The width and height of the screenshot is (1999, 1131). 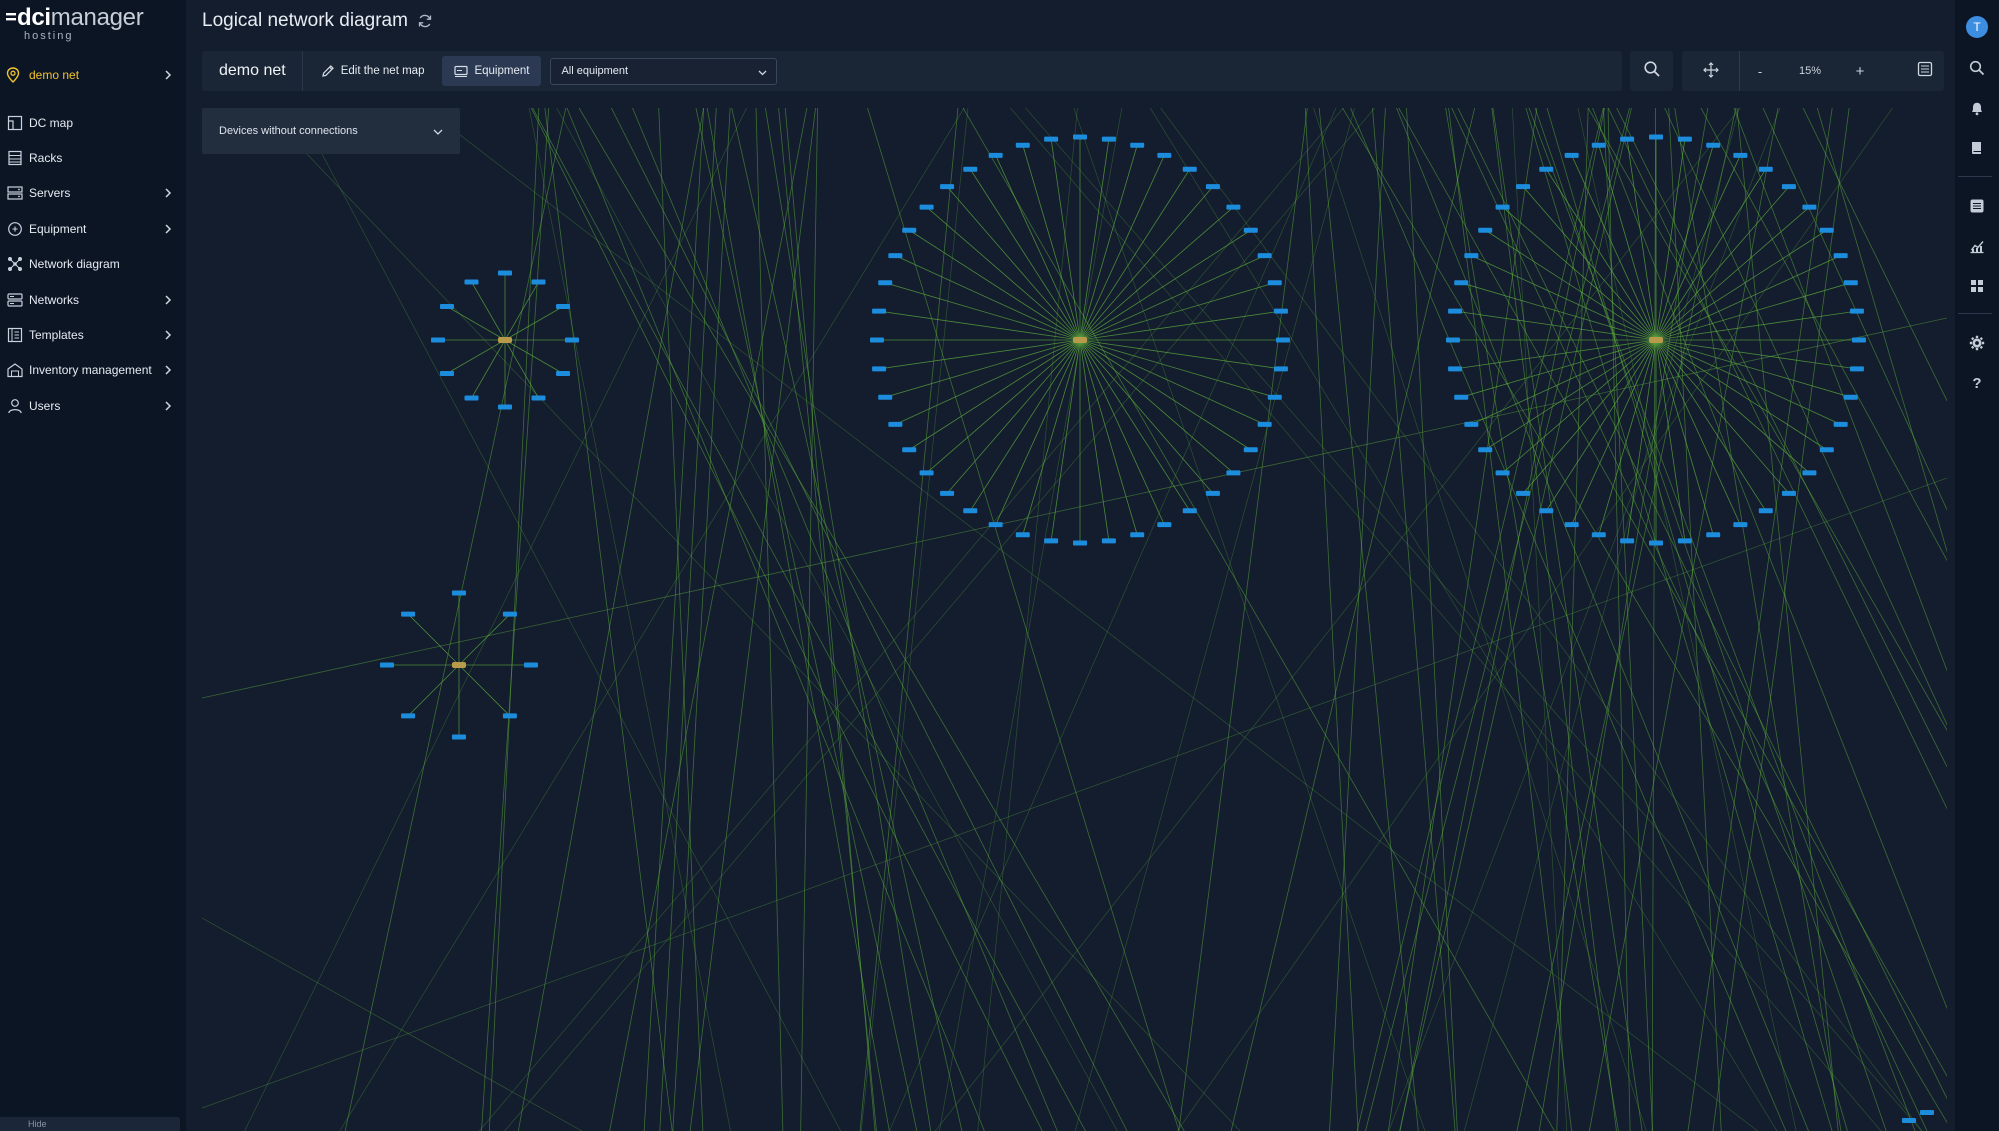 I want to click on sidebar-item-racks: Racks, so click(x=93, y=157).